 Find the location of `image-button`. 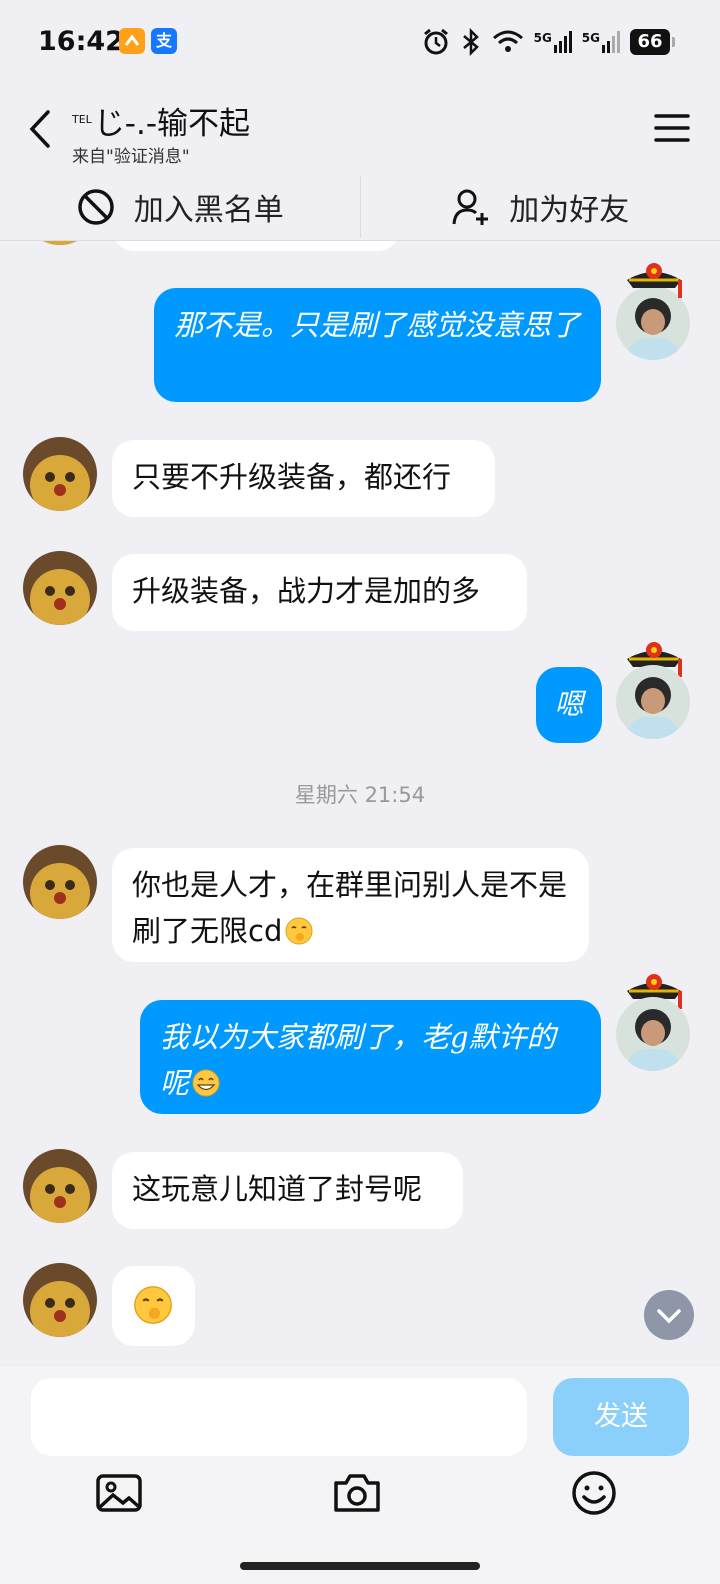

image-button is located at coordinates (119, 1493).